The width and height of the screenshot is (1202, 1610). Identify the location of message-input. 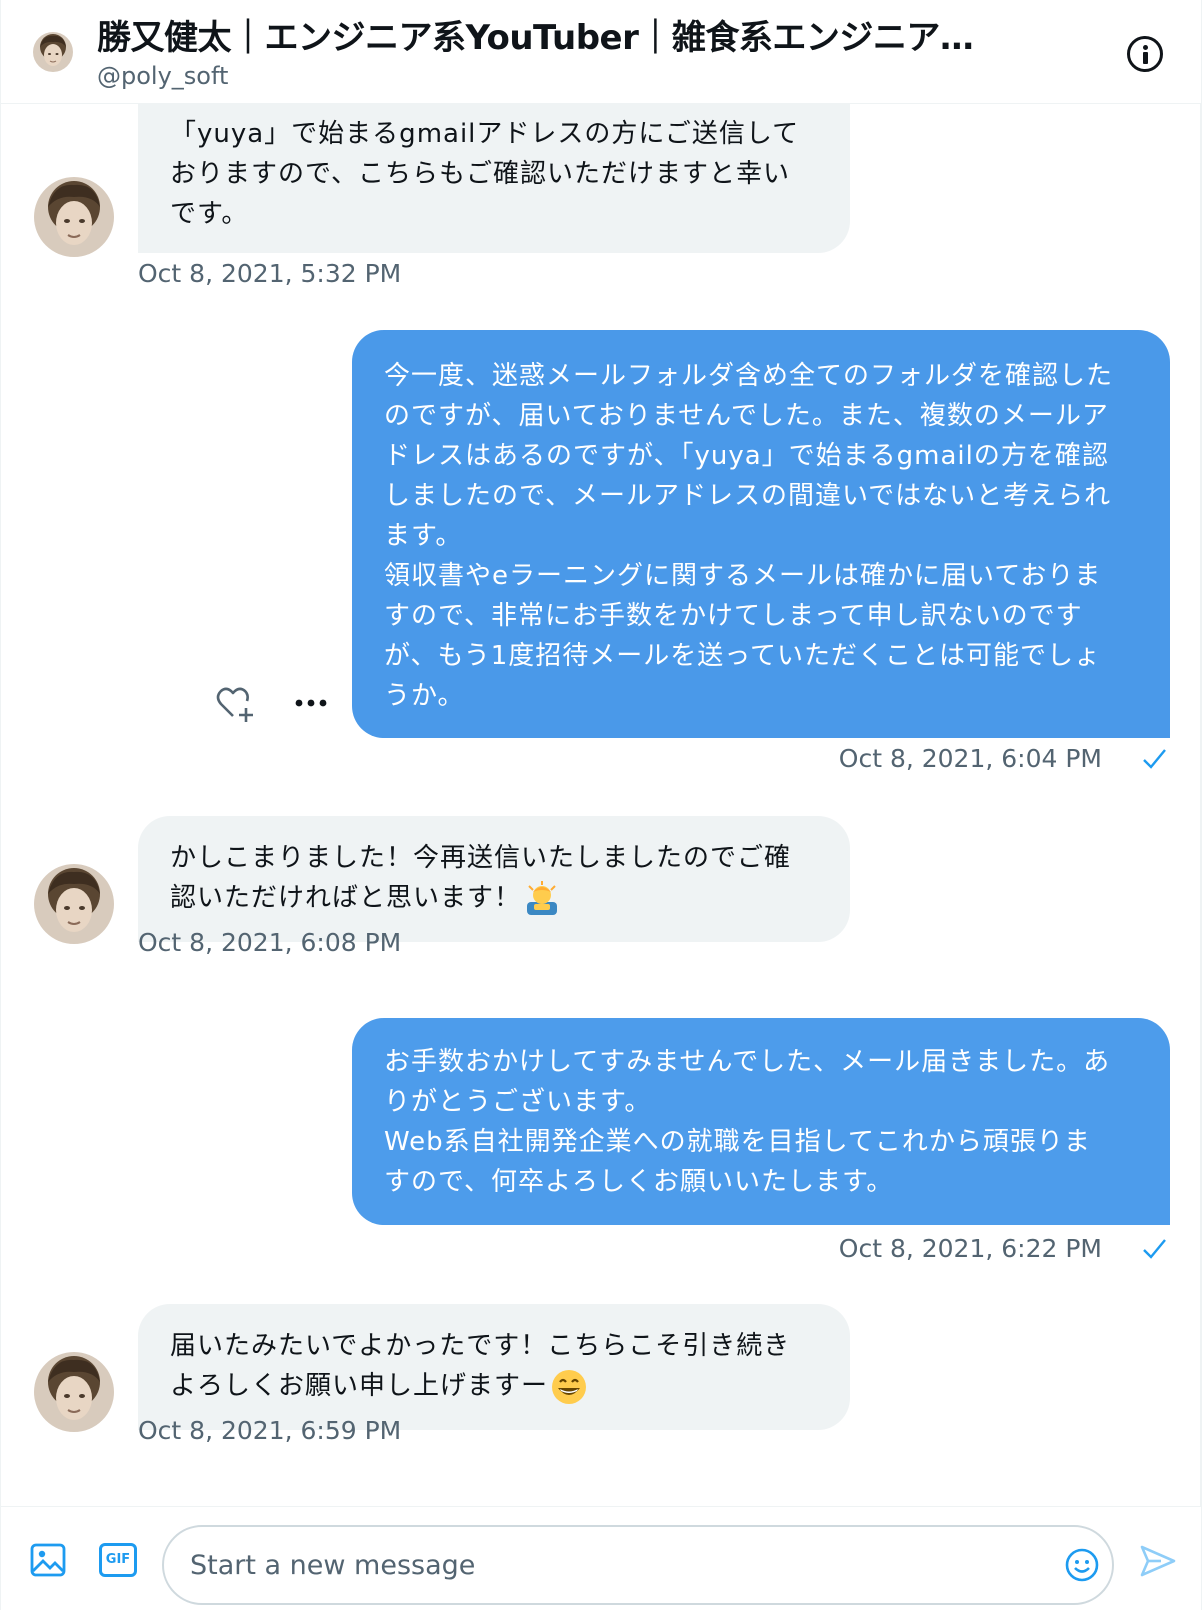
(600, 1565).